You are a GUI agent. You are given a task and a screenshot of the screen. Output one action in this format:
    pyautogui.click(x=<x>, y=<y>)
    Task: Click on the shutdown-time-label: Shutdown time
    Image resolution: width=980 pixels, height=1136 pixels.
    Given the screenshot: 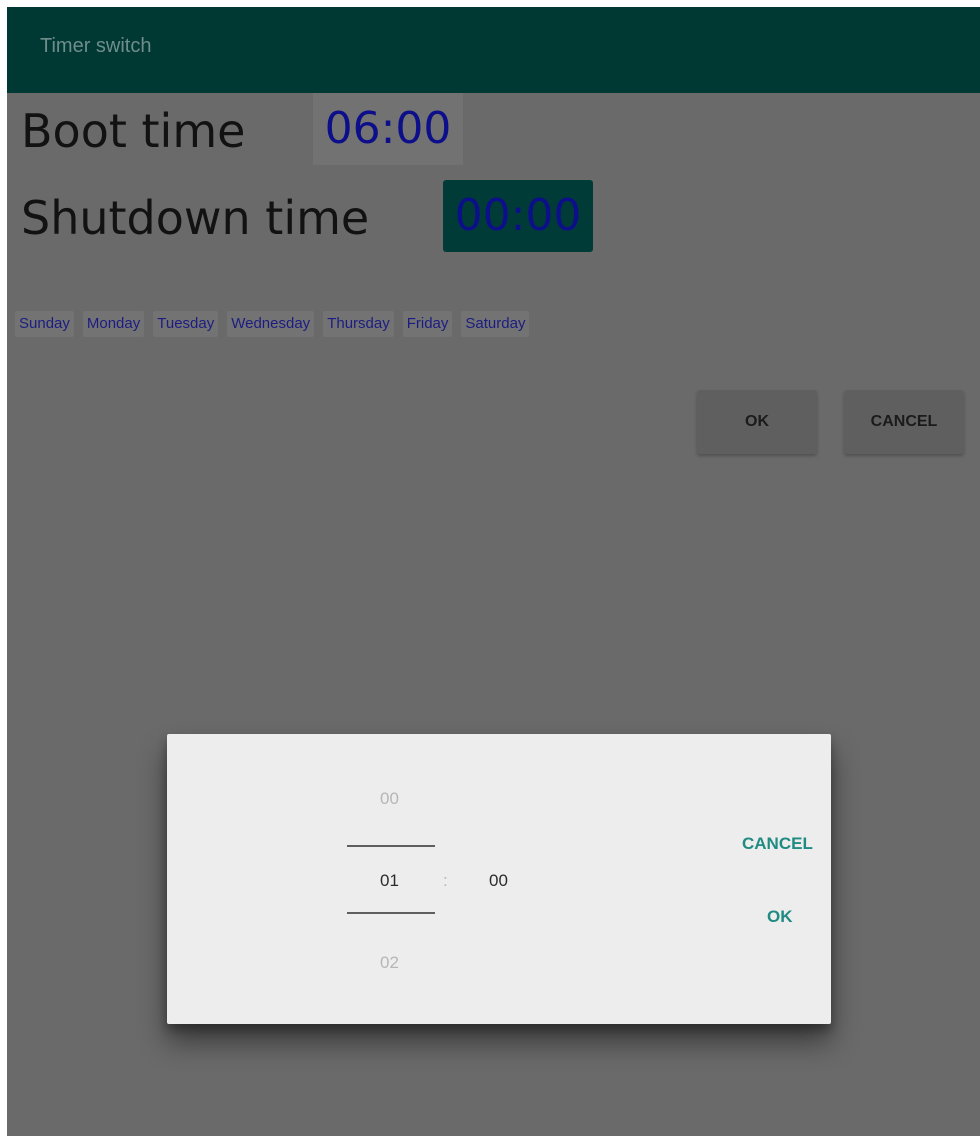 What is the action you would take?
    pyautogui.click(x=195, y=218)
    